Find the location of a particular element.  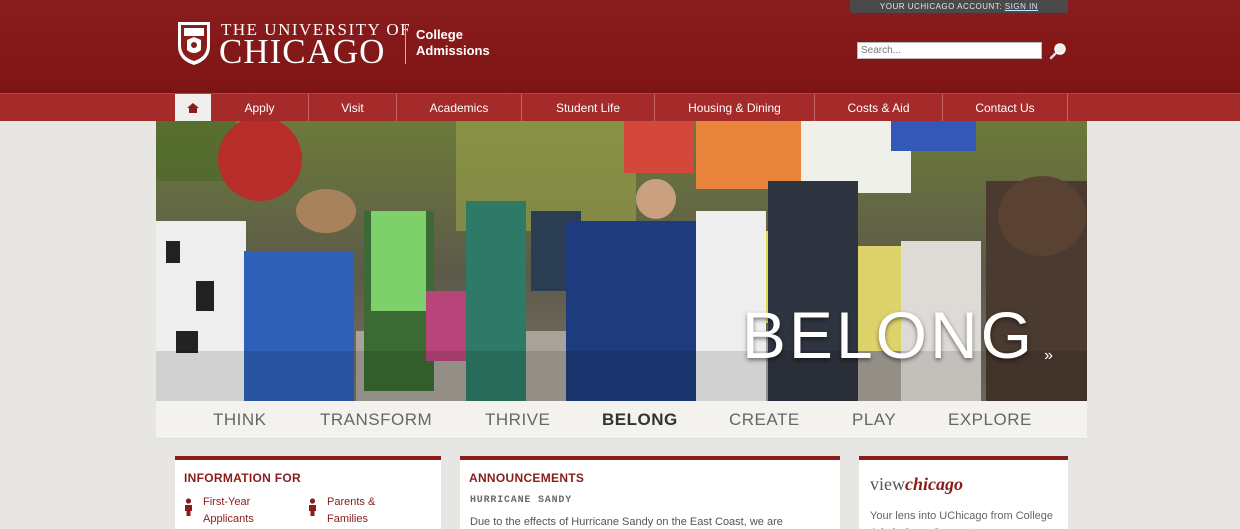

home-button is located at coordinates (193, 108).